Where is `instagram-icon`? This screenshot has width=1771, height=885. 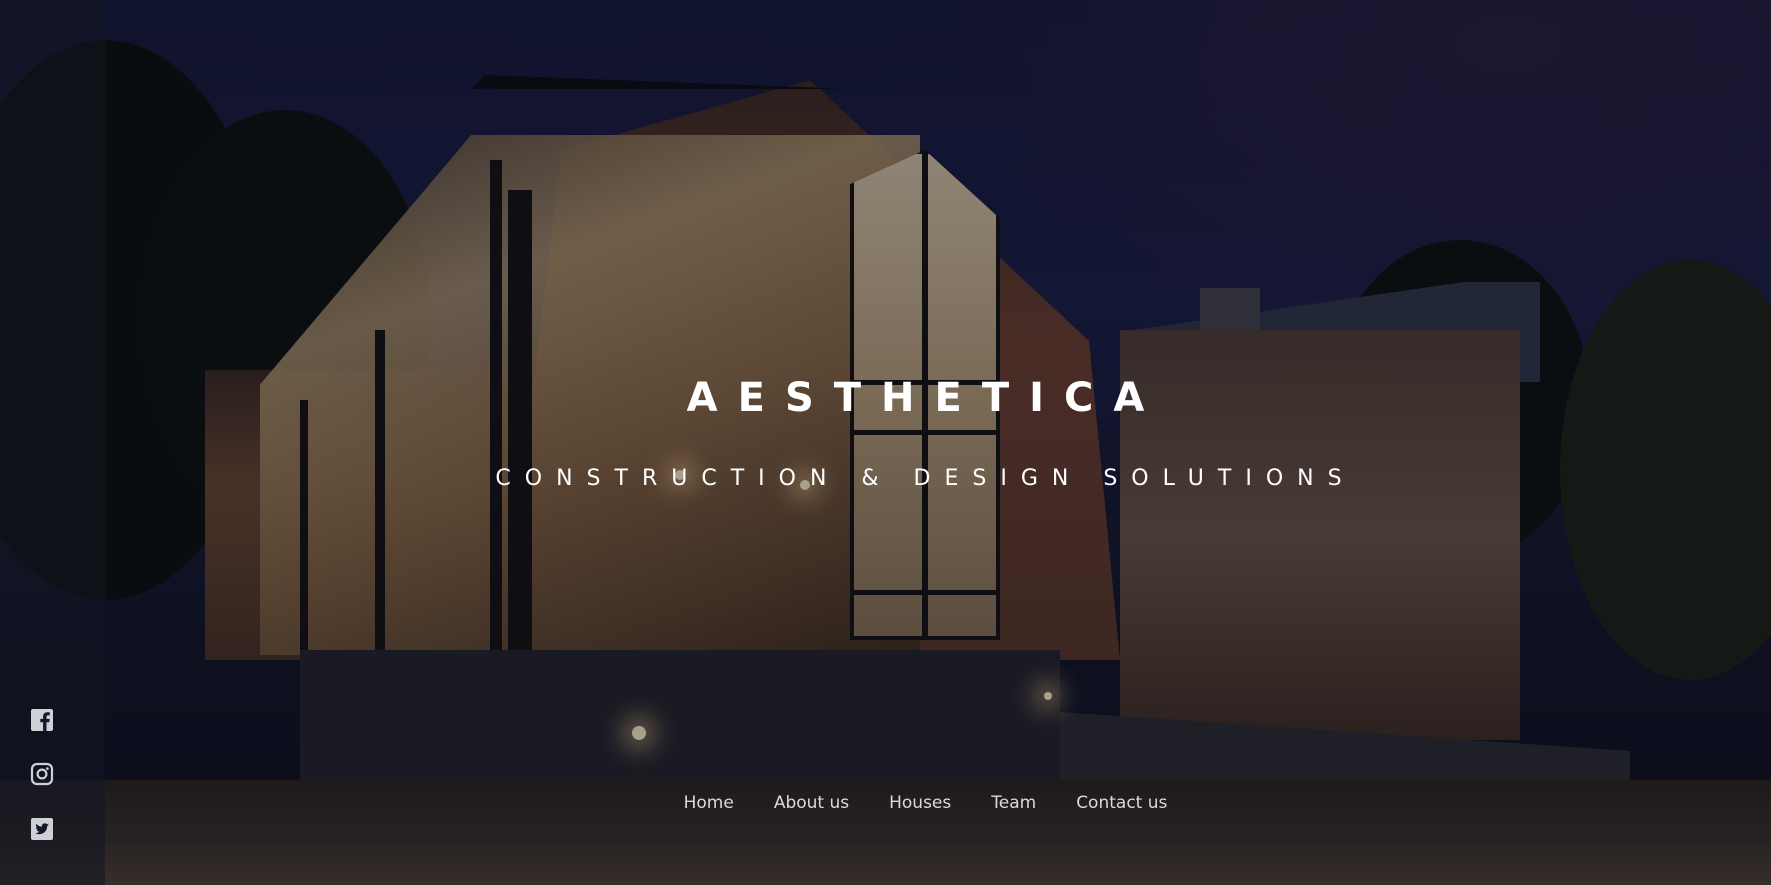 instagram-icon is located at coordinates (42, 774).